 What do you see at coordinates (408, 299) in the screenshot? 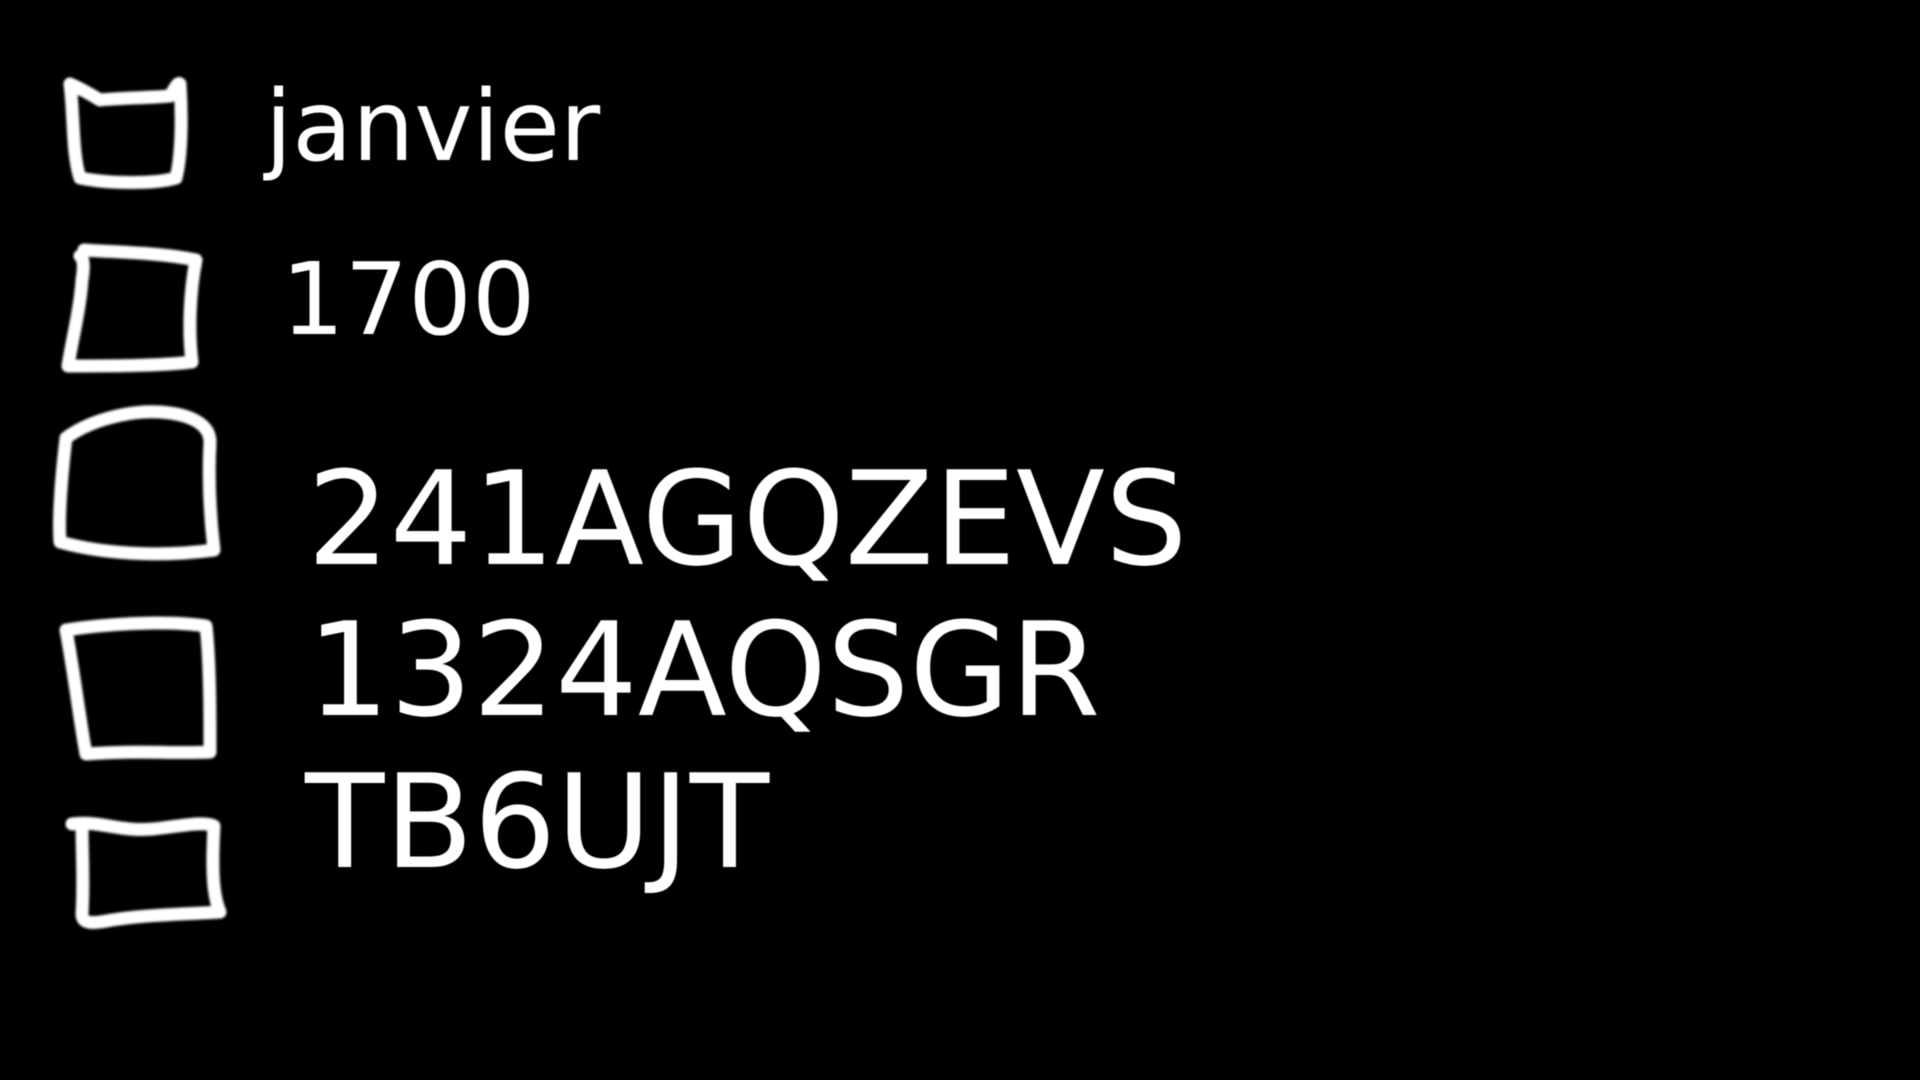
I see `checklist-item-label: 1700` at bounding box center [408, 299].